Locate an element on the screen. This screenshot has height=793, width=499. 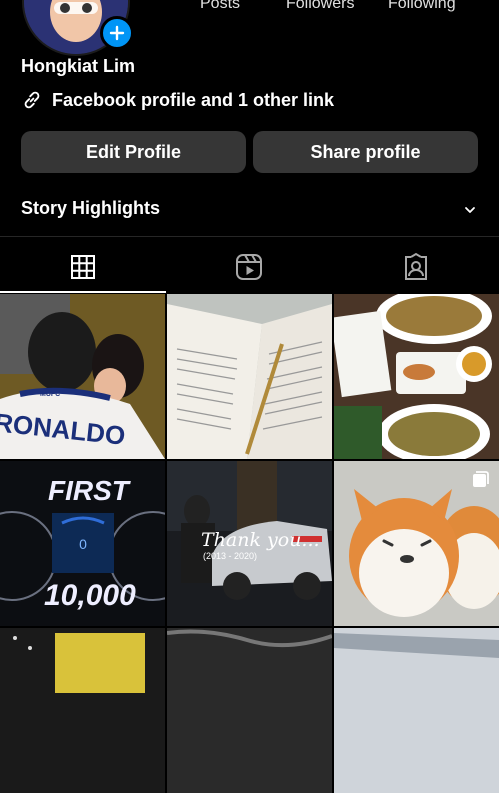
reels-icon is located at coordinates (249, 267).